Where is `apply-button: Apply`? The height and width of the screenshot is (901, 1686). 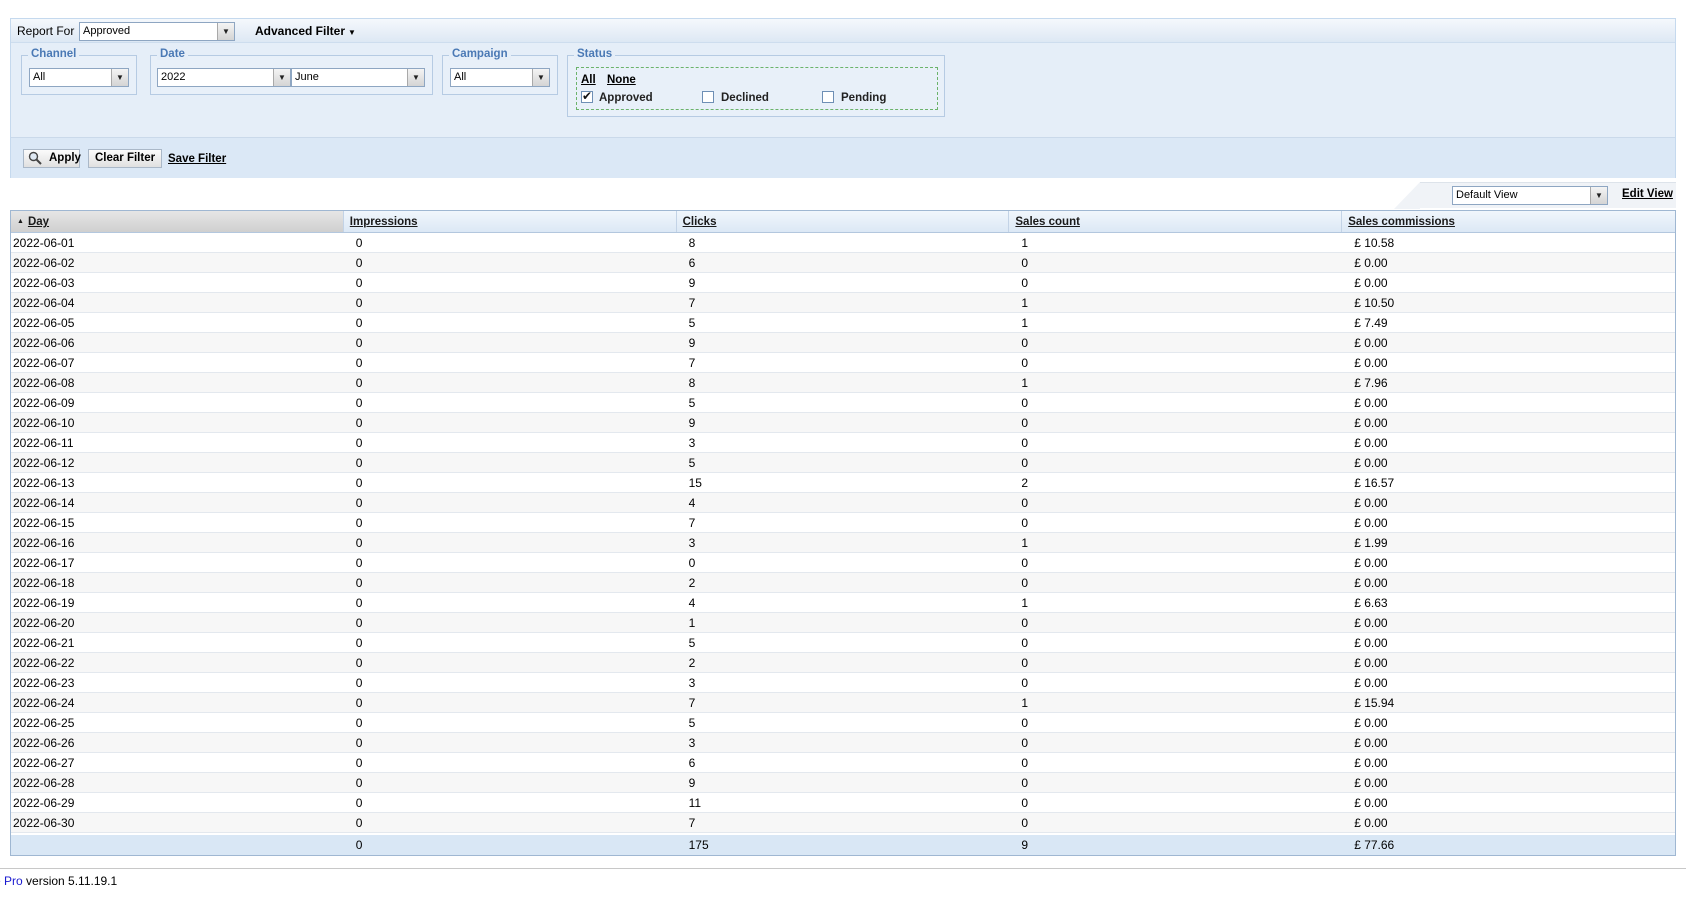 apply-button: Apply is located at coordinates (52, 158).